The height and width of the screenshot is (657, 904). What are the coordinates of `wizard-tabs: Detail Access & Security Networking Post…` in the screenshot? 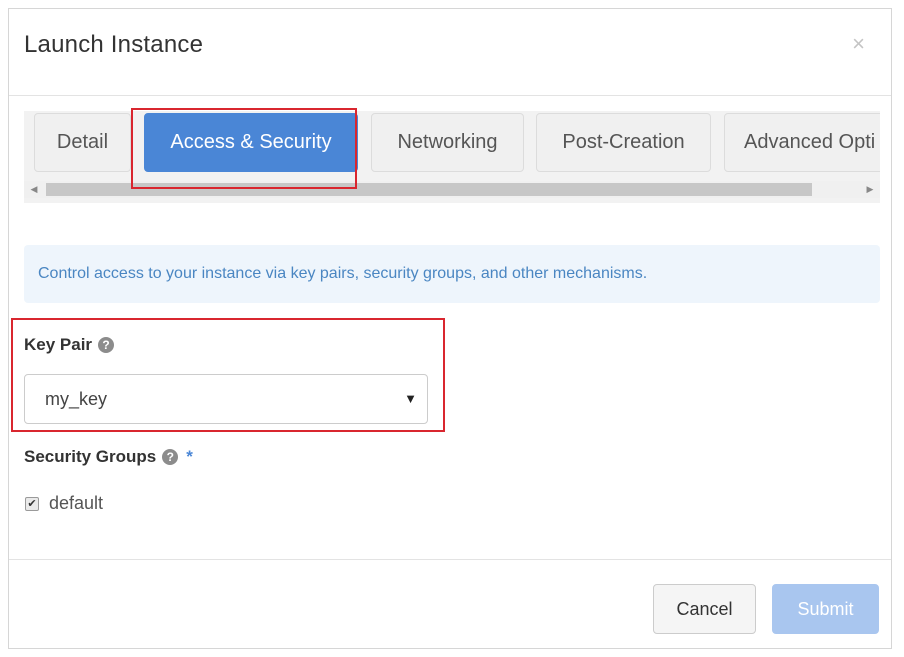 It's located at (452, 157).